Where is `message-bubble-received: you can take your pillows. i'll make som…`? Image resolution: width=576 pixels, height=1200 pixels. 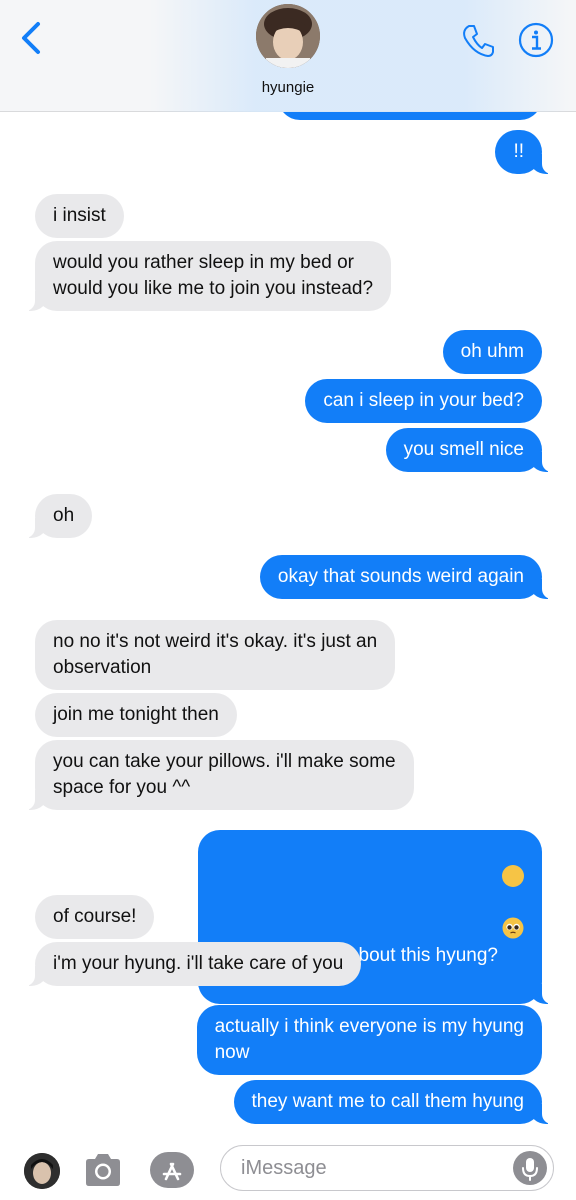 message-bubble-received: you can take your pillows. i'll make som… is located at coordinates (217, 775).